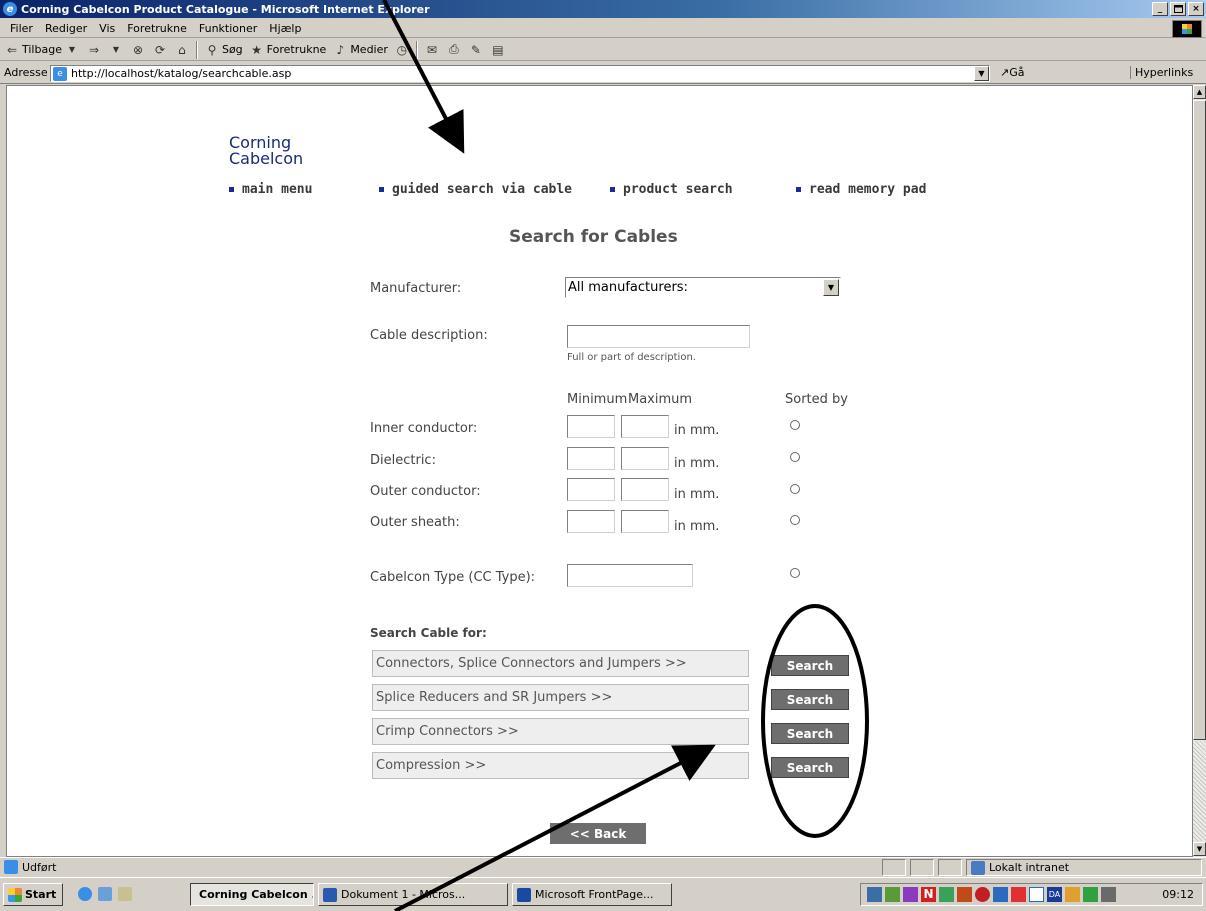 This screenshot has height=911, width=1206. I want to click on inner-conductor-sort-radio, so click(795, 425).